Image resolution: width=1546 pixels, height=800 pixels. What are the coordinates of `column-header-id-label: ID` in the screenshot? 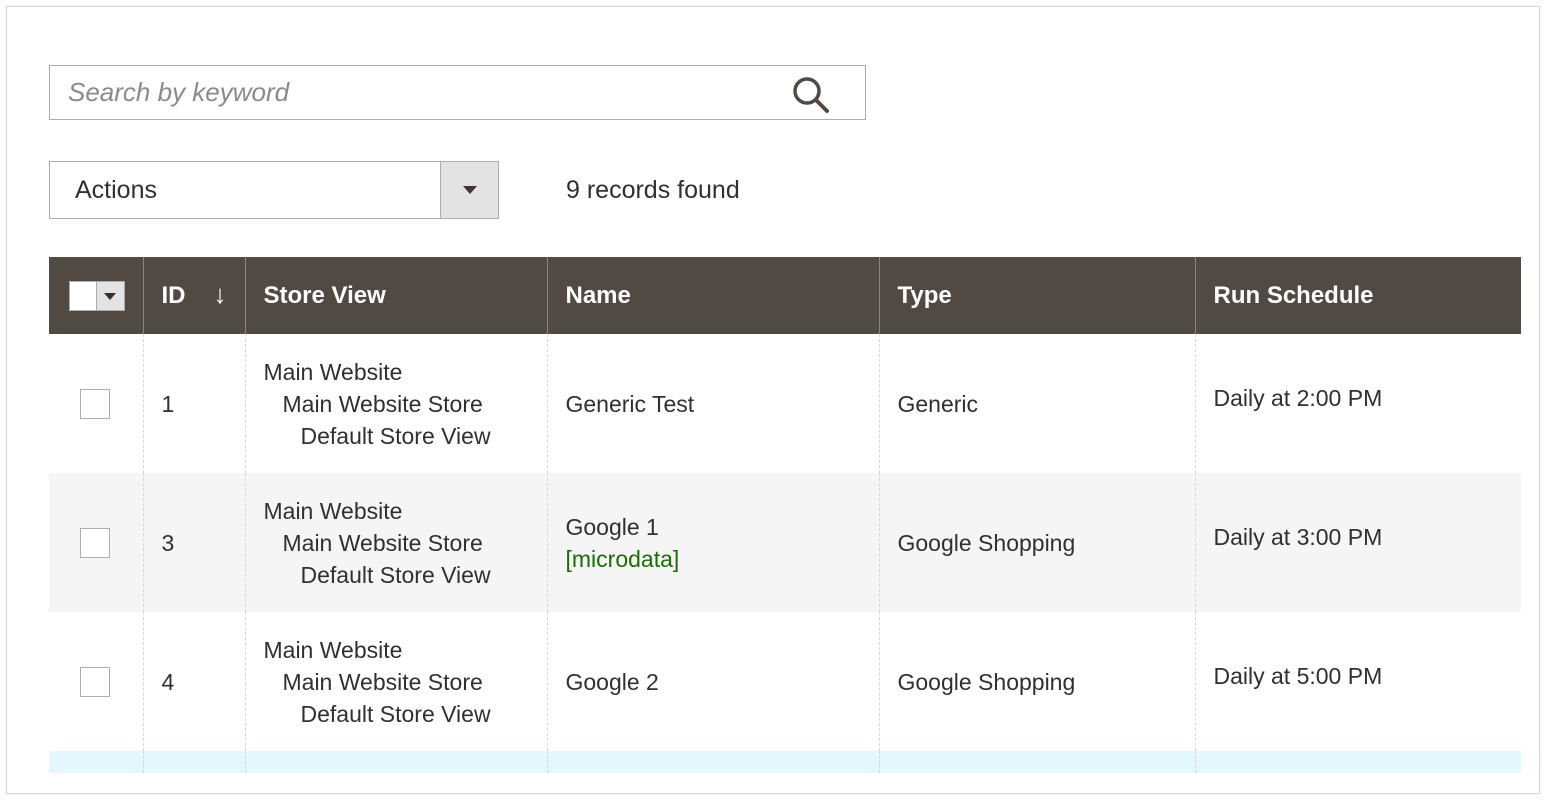 It's located at (173, 295).